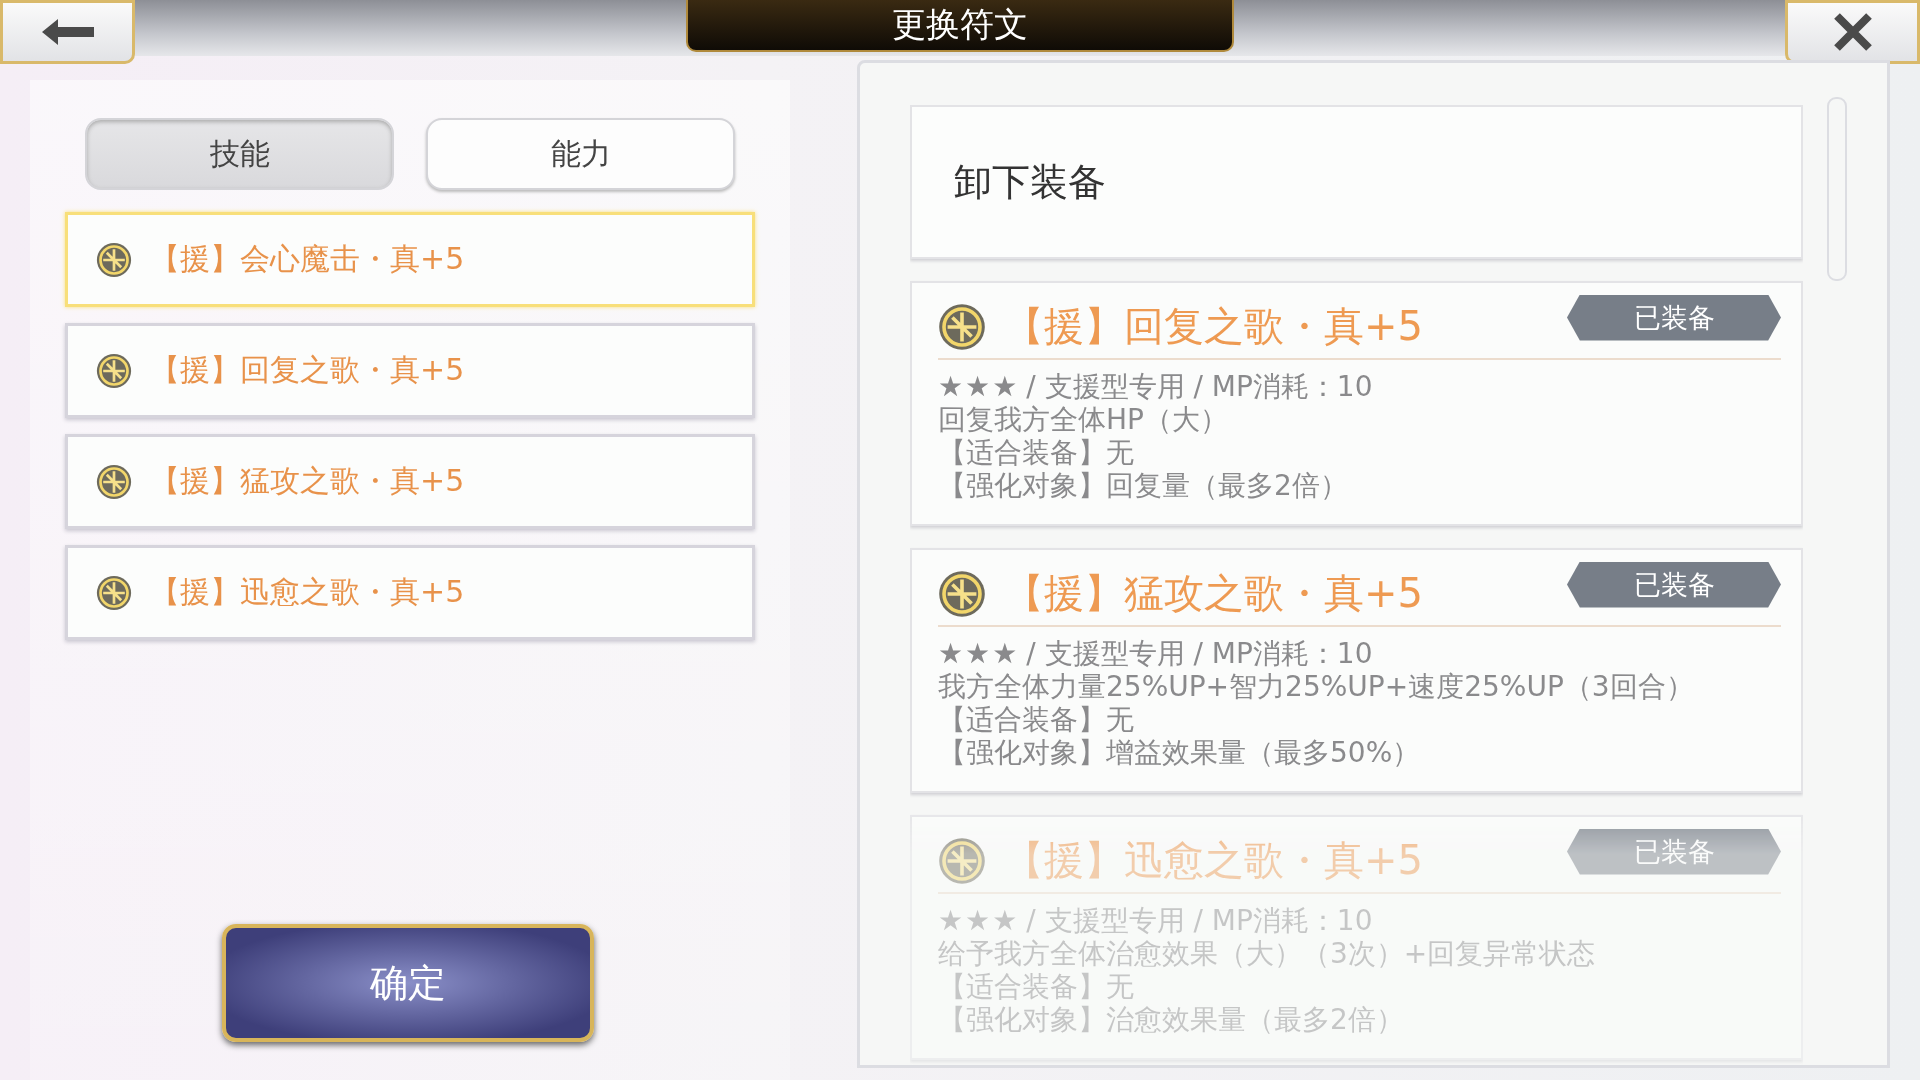 This screenshot has height=1080, width=1920. What do you see at coordinates (307, 370) in the screenshot?
I see `rune-name: 【援】回复之歌・真+5` at bounding box center [307, 370].